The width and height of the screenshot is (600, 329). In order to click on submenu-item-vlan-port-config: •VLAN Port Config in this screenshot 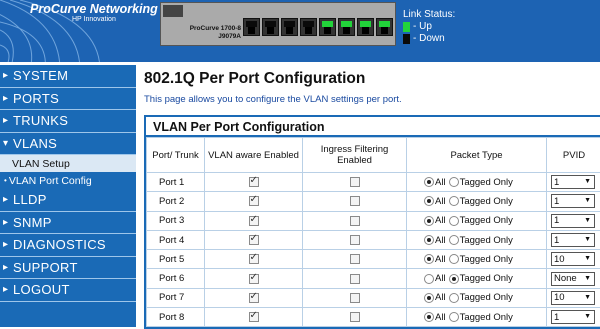, I will do `click(68, 180)`.